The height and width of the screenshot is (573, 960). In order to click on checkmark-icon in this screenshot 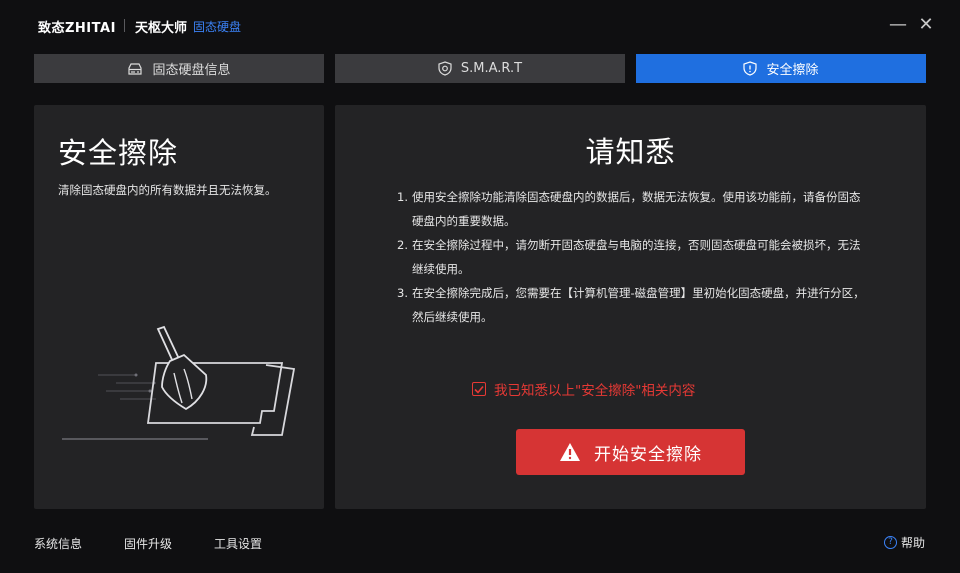, I will do `click(479, 389)`.